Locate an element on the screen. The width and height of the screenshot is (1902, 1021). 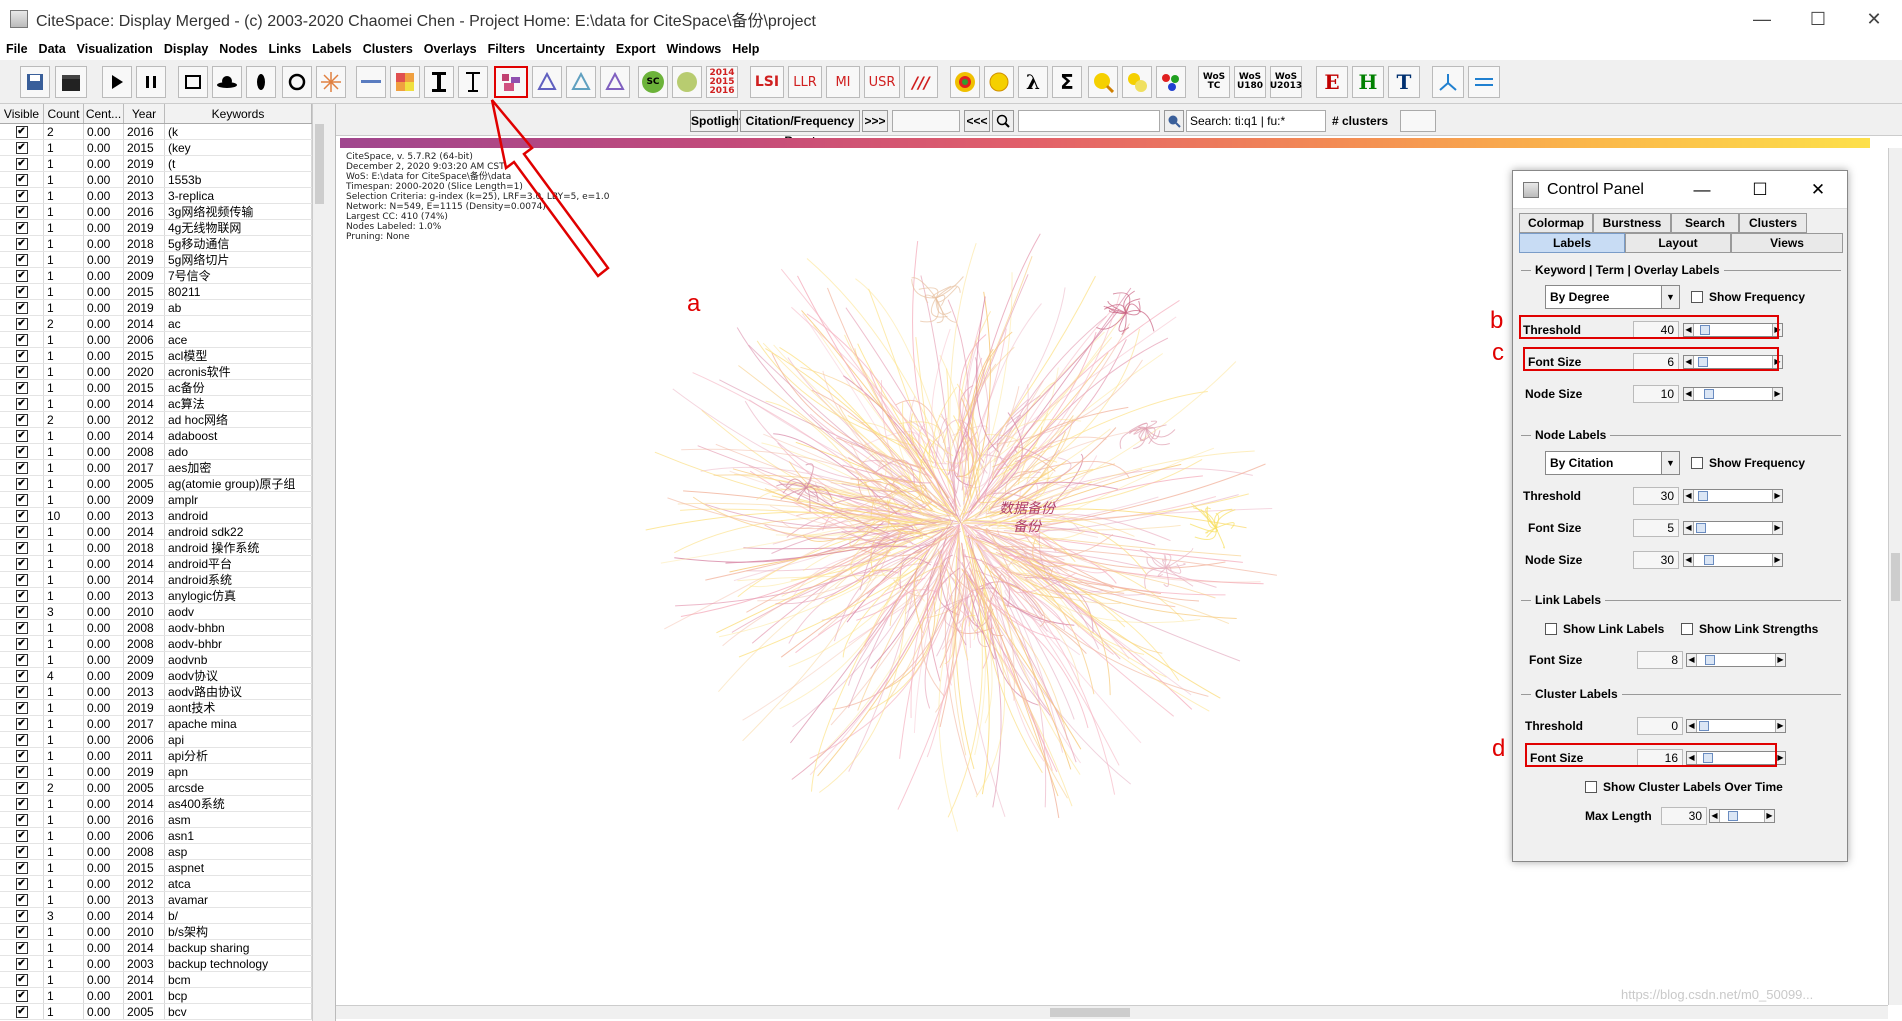
e-button: E is located at coordinates (1332, 82).